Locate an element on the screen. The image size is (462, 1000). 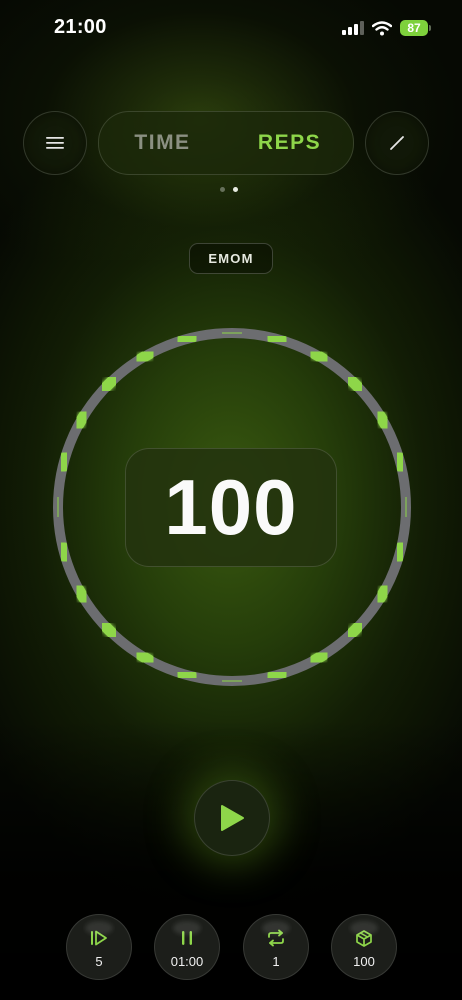
stat-interval: 01:00 is located at coordinates (187, 947).